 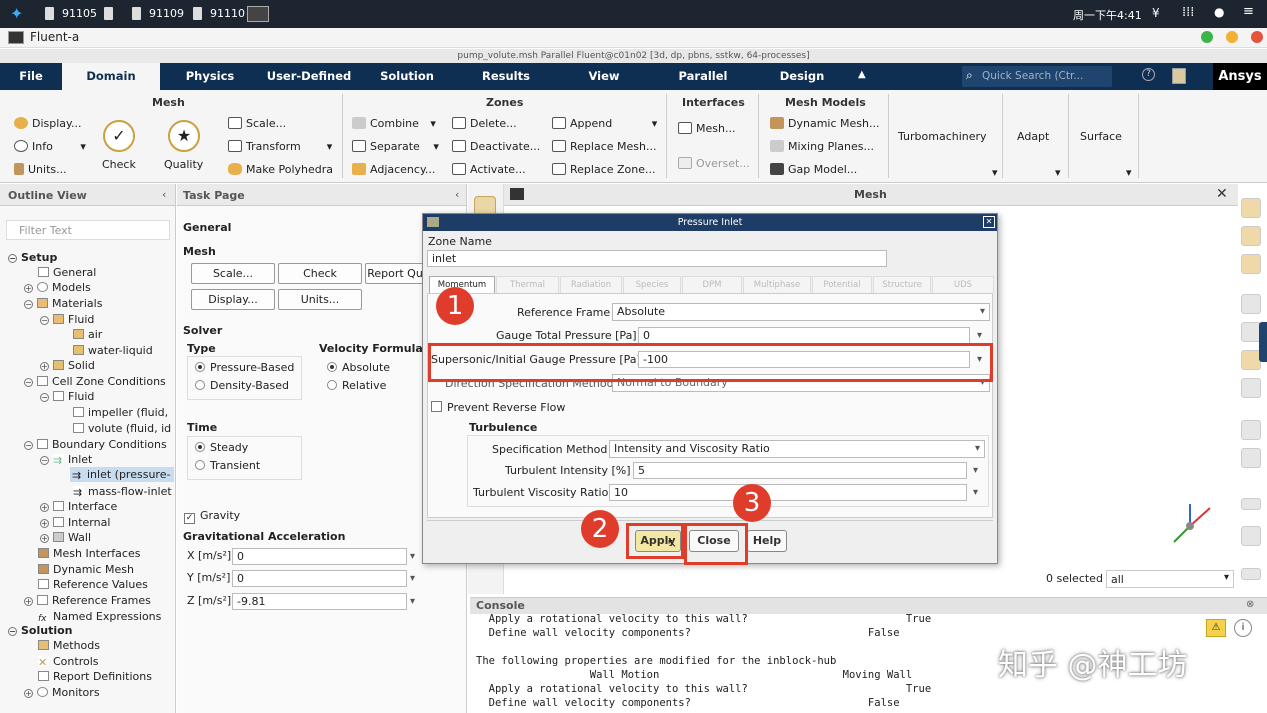 I want to click on panel-expand-handle, so click(x=1263, y=342).